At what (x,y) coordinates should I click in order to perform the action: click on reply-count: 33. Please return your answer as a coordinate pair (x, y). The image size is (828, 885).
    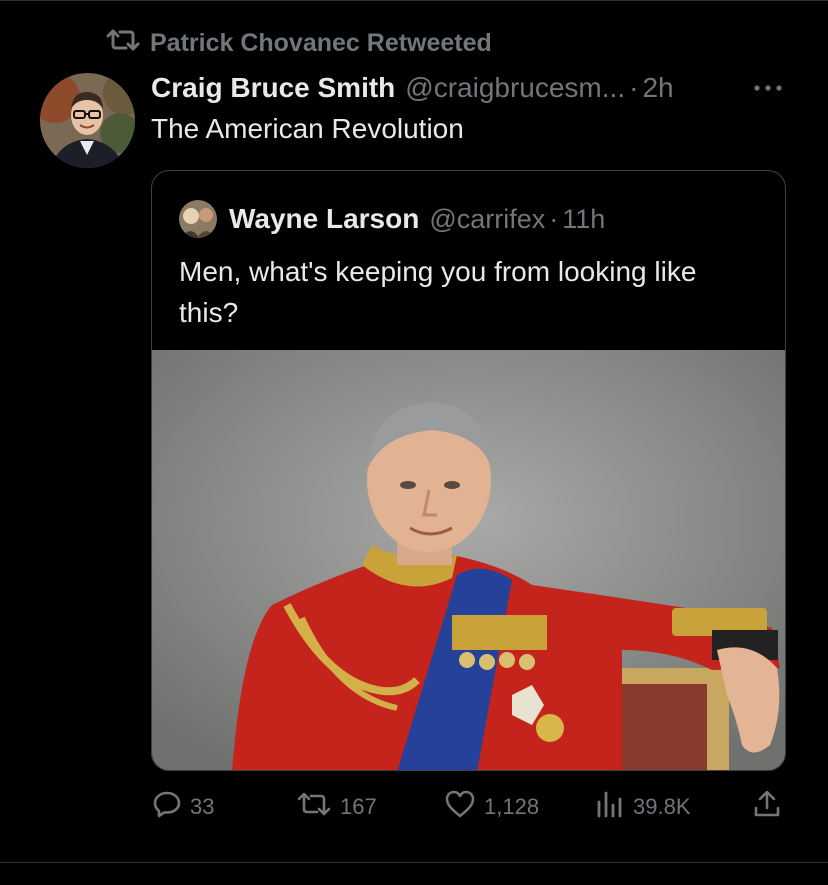
    Looking at the image, I should click on (202, 806).